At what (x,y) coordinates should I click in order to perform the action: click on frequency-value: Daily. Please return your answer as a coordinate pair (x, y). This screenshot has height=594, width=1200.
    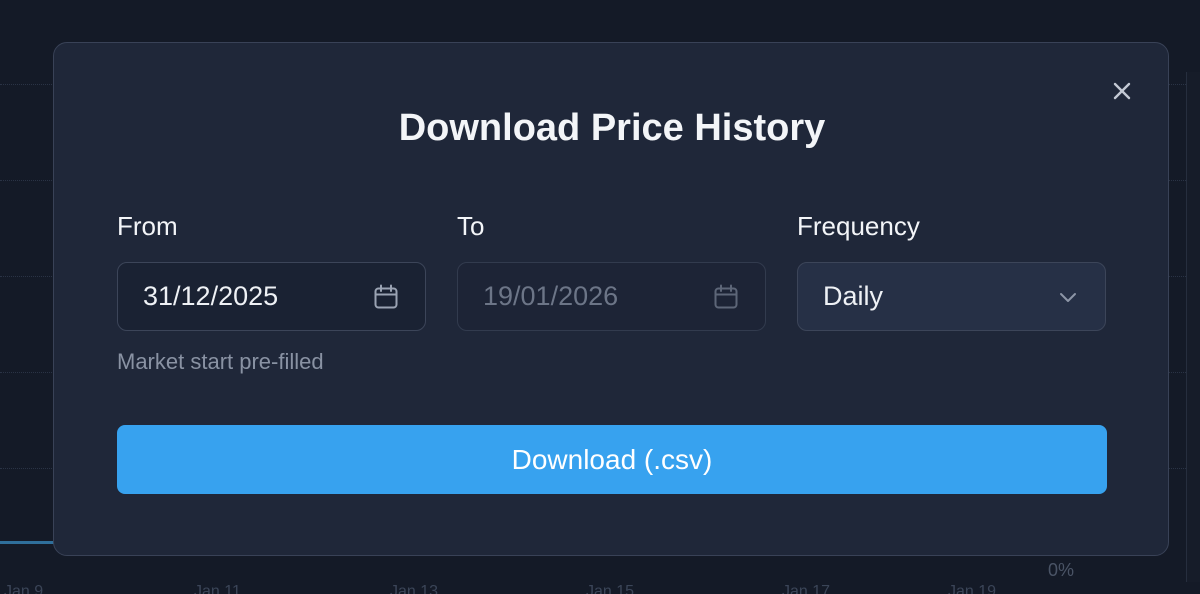
    Looking at the image, I should click on (853, 296).